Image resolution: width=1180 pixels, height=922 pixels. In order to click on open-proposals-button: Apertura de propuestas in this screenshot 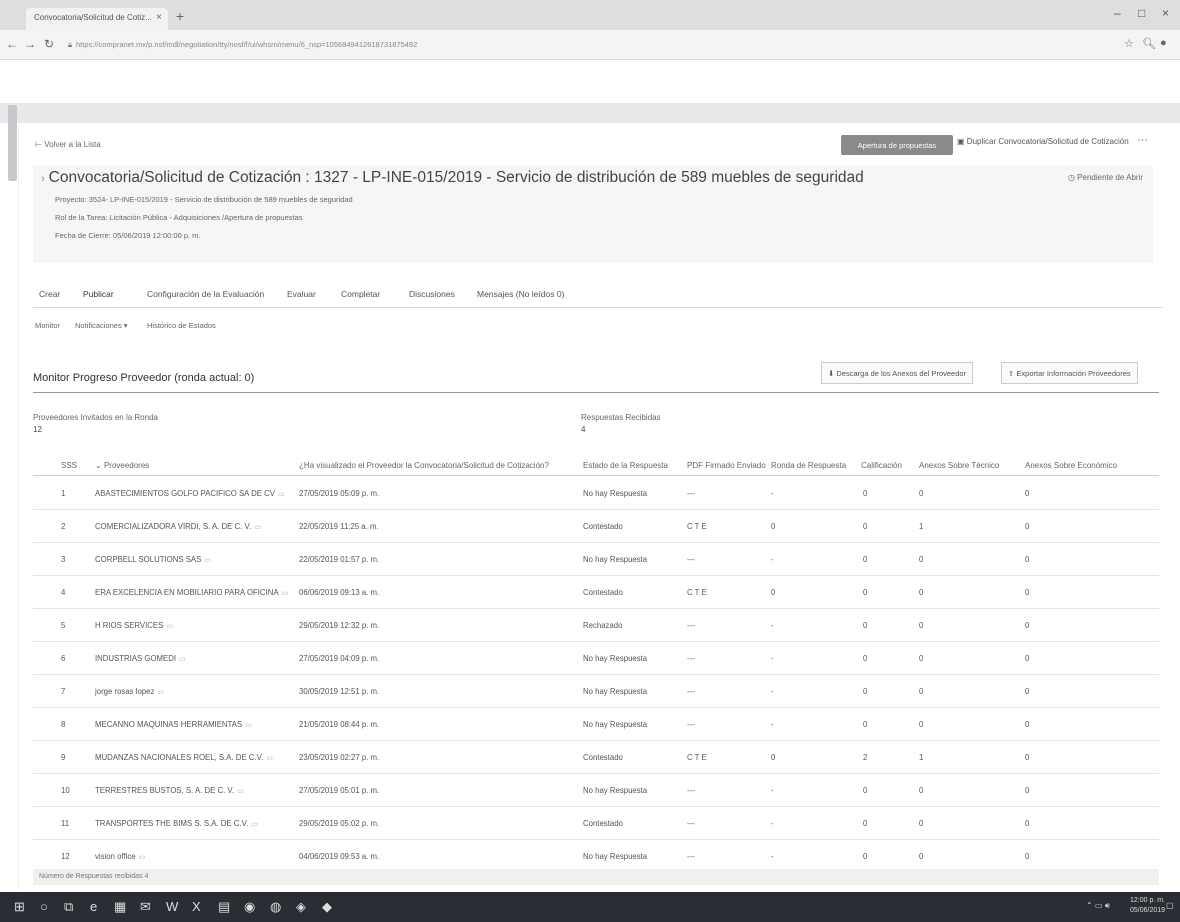, I will do `click(897, 145)`.